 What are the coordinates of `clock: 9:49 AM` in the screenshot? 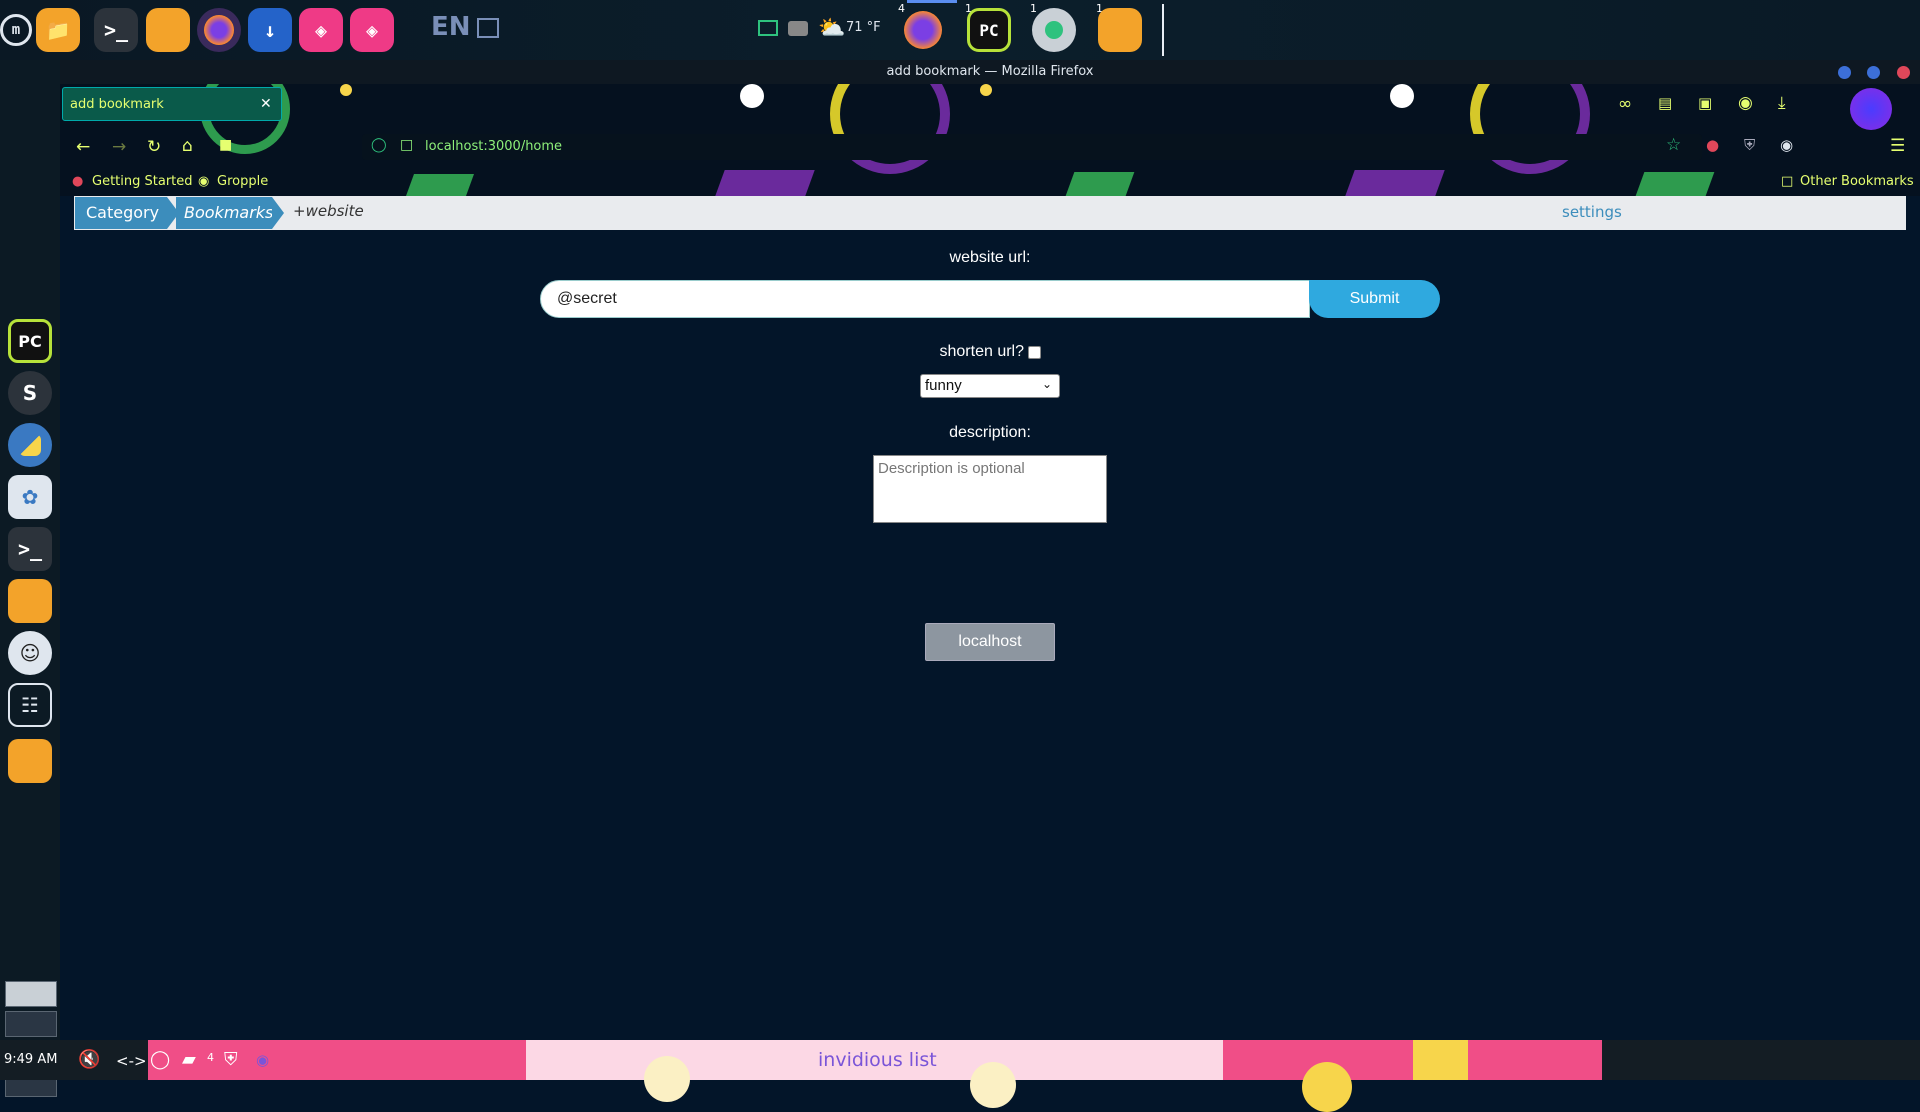 It's located at (30, 1059).